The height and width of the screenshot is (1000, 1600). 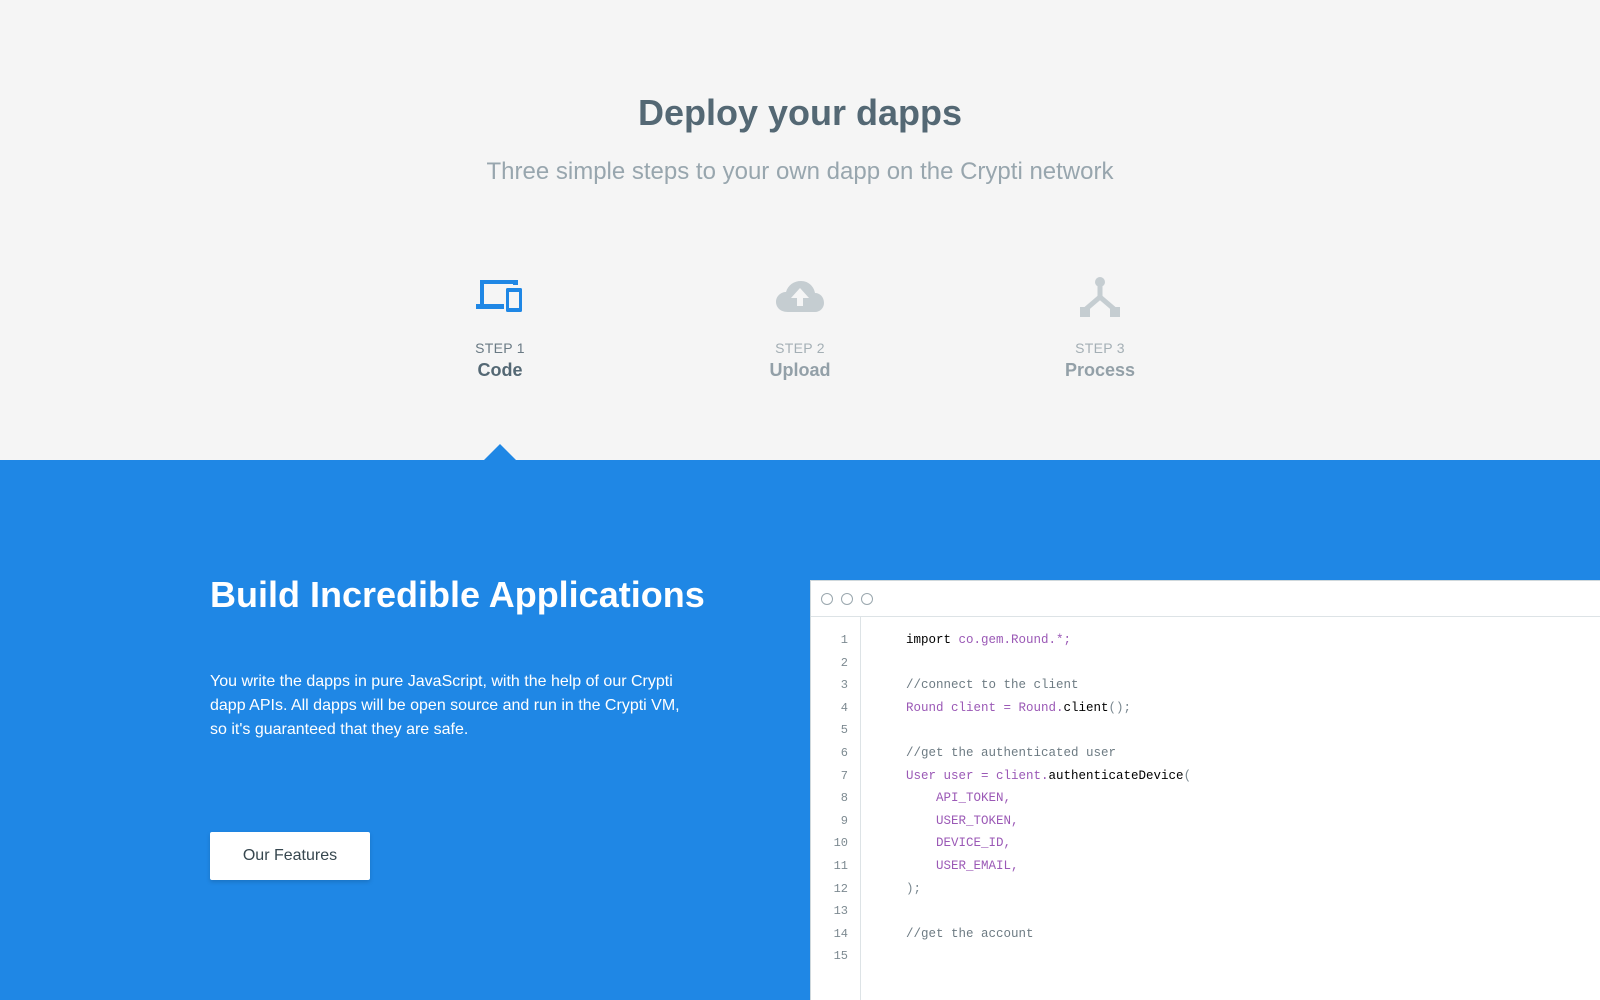 What do you see at coordinates (929, 640) in the screenshot?
I see `code-token: import` at bounding box center [929, 640].